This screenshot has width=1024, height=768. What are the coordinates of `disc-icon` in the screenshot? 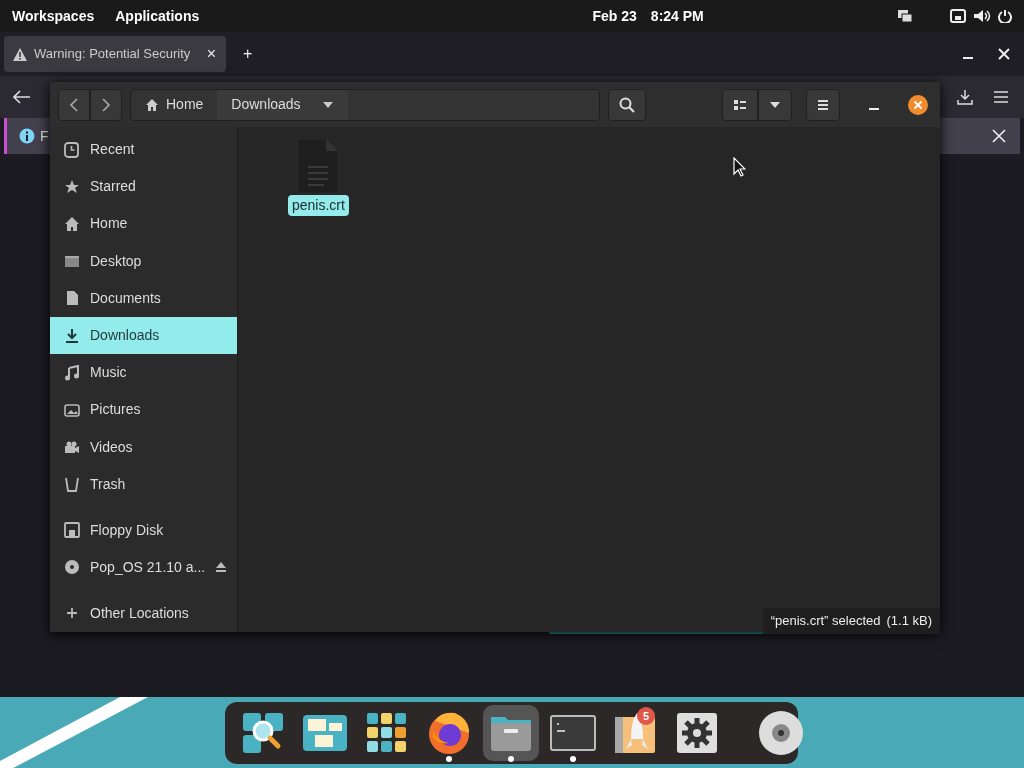 It's located at (72, 567).